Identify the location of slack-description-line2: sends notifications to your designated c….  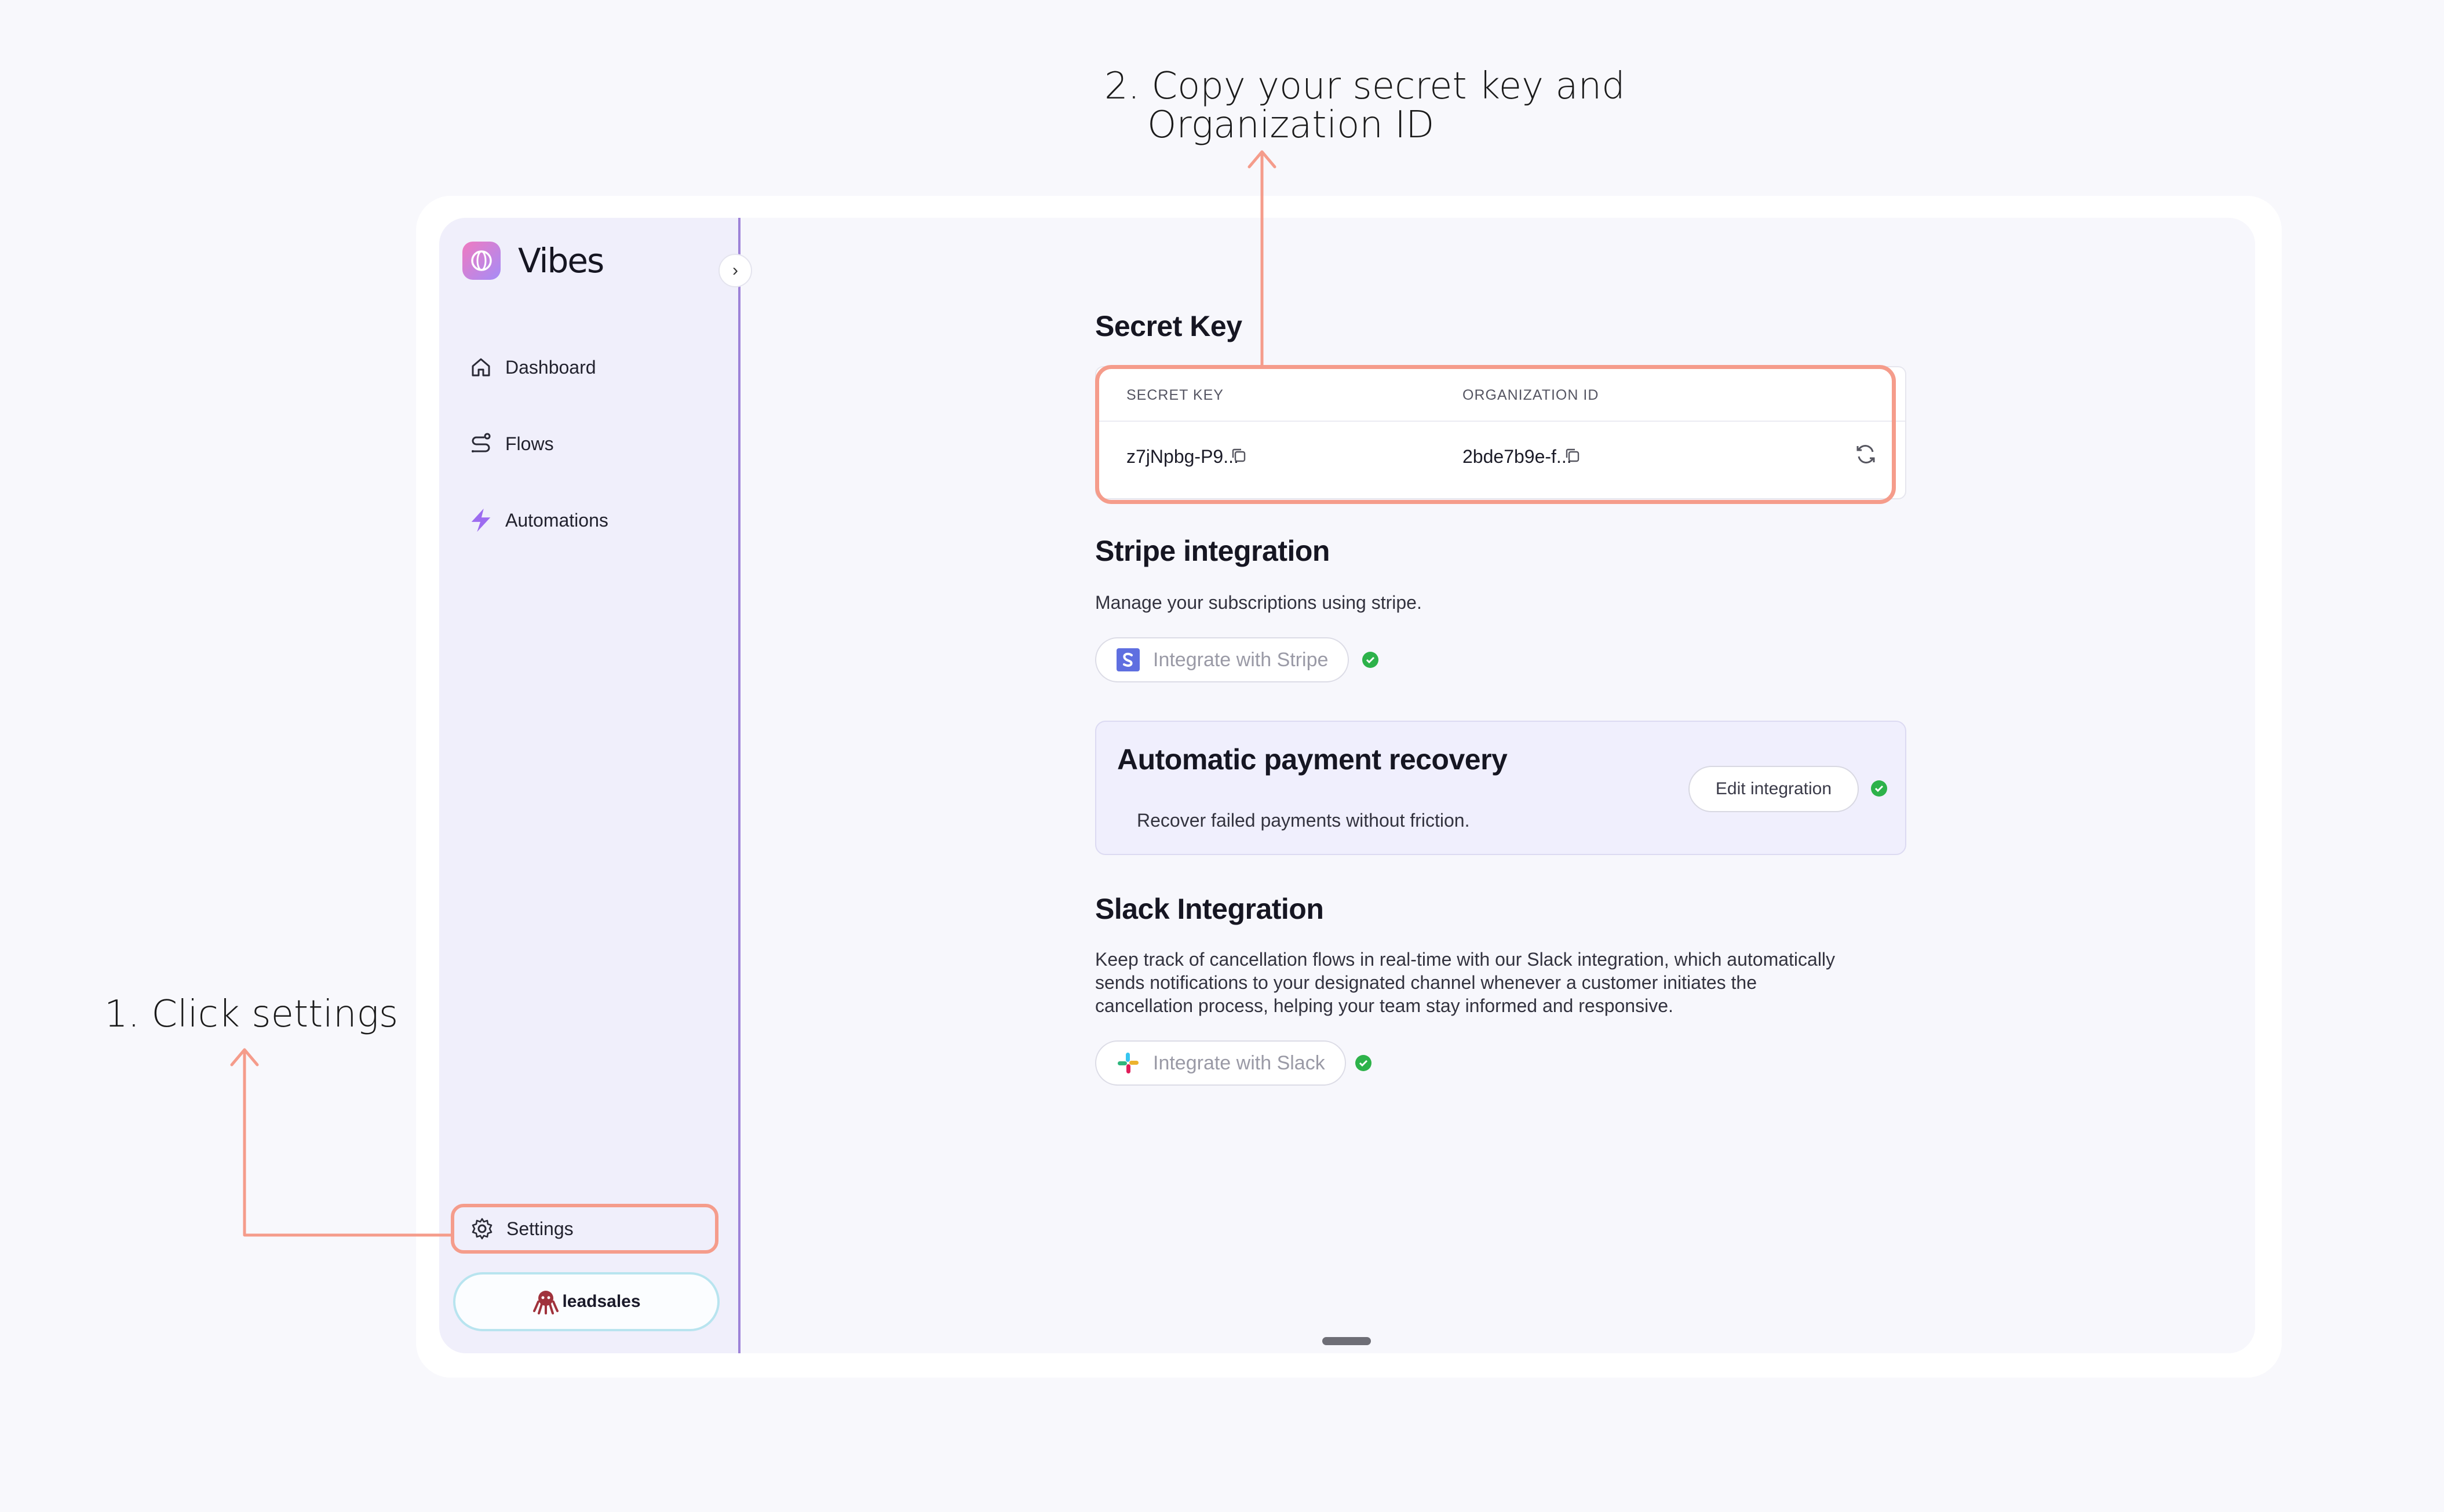
(1426, 983).